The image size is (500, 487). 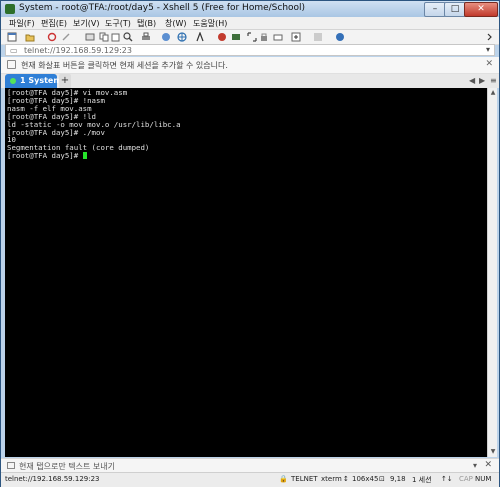 What do you see at coordinates (250, 65) in the screenshot?
I see `info-bar: 현재 화살표 버튼을 클릭하면 현재 세션을 추가할 수 있습니다. ✕` at bounding box center [250, 65].